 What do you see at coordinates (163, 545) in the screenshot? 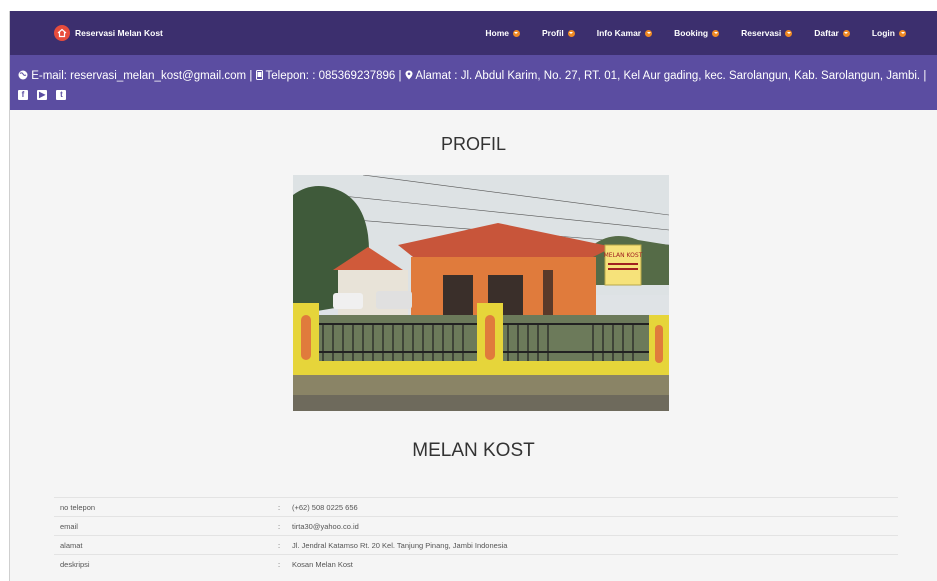
I see `row-key: alamat` at bounding box center [163, 545].